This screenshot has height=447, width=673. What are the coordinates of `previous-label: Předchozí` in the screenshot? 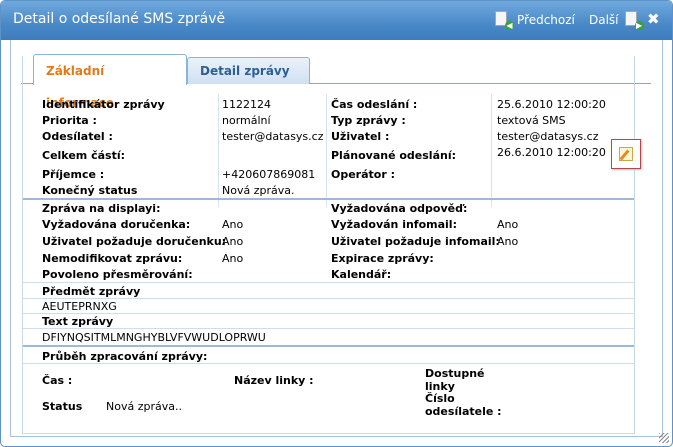 It's located at (546, 20).